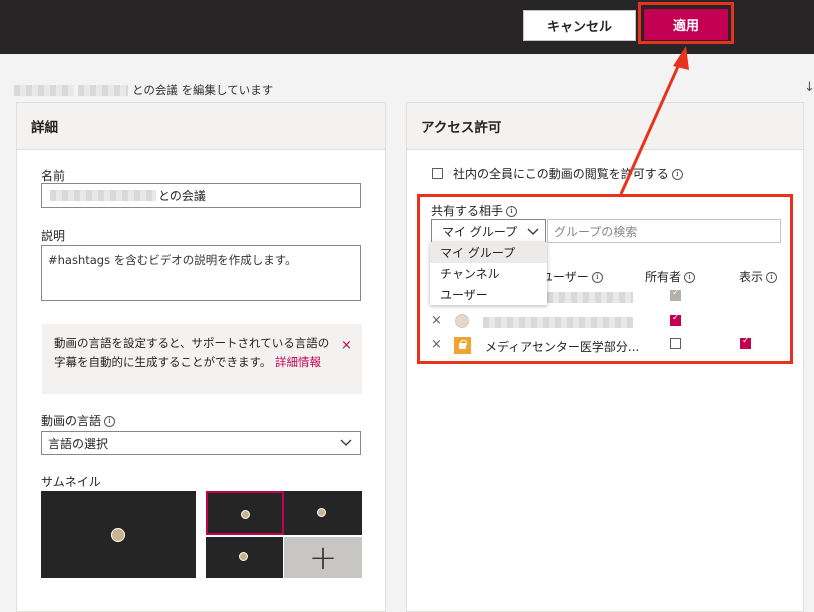 This screenshot has width=814, height=612. I want to click on name-value: との会議, so click(182, 196).